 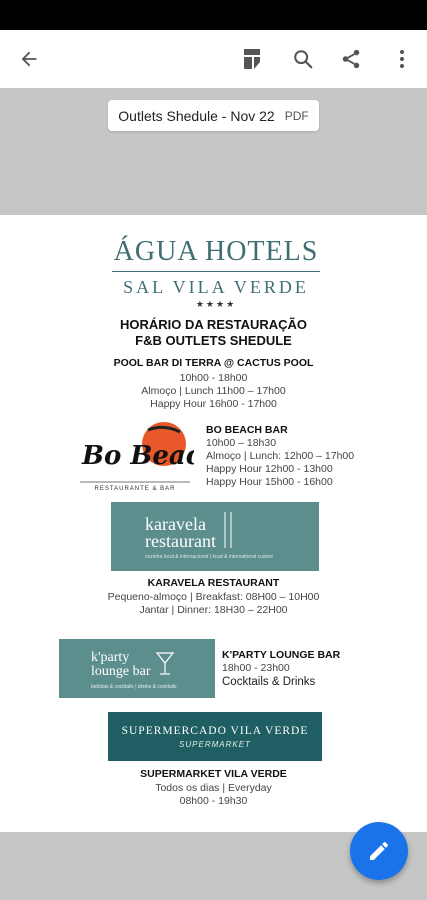 I want to click on edit-pencil-icon, so click(x=379, y=850).